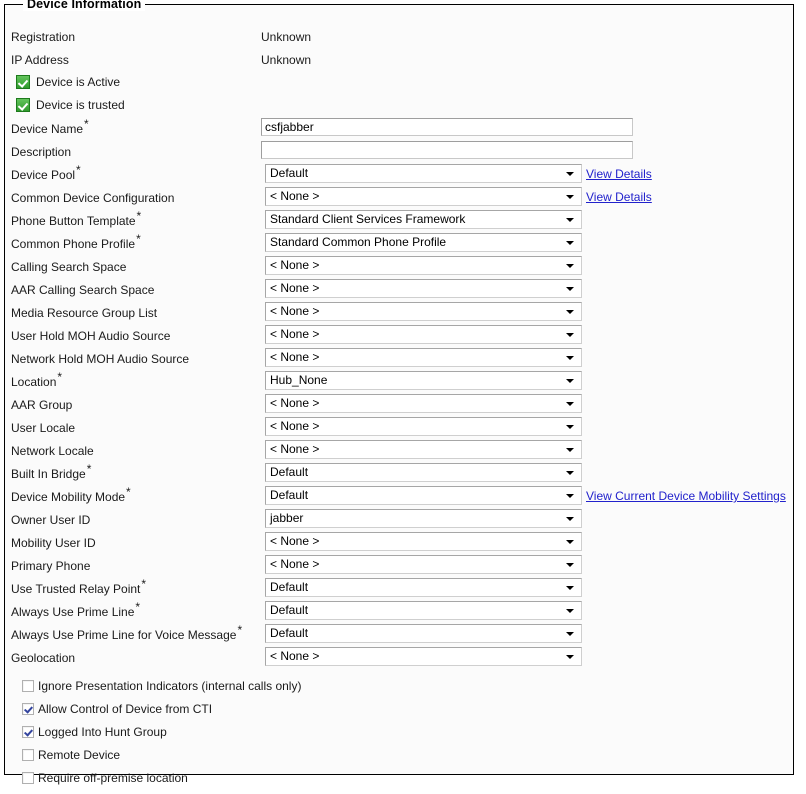 The image size is (806, 794). What do you see at coordinates (295, 449) in the screenshot?
I see `network-locale-selected-value: < None >` at bounding box center [295, 449].